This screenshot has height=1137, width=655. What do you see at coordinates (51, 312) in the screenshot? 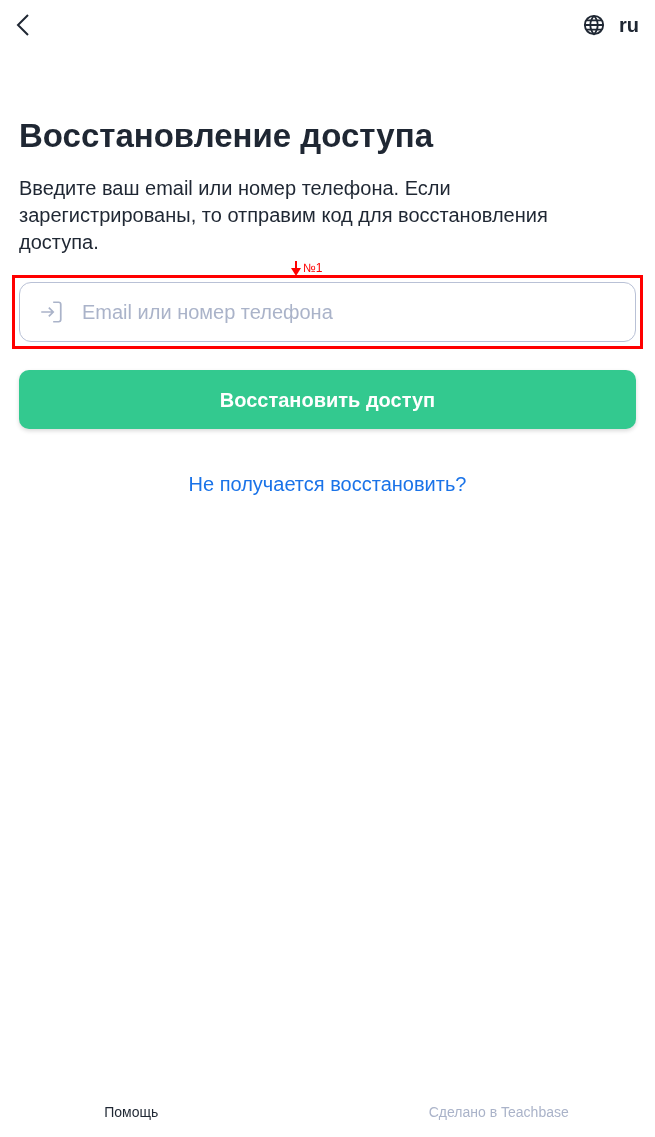
I see `sign-in-icon` at bounding box center [51, 312].